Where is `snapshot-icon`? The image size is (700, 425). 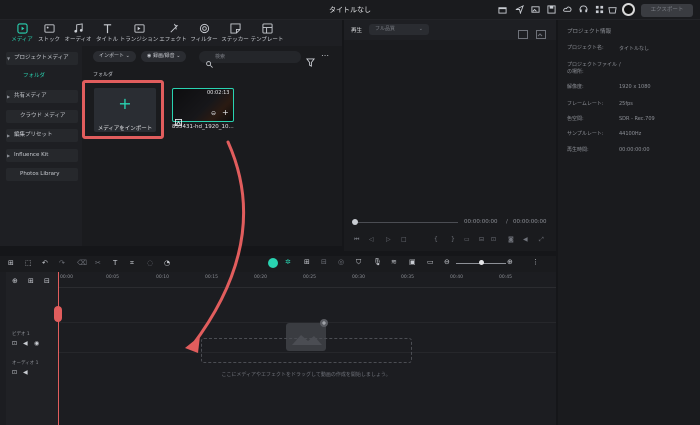
snapshot-icon is located at coordinates (523, 33).